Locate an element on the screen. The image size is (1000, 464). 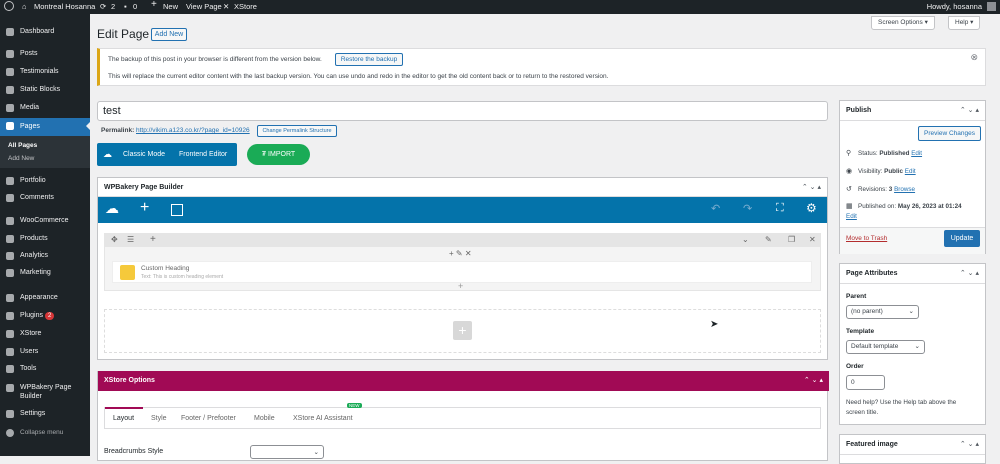
sidebar-item-products: Products is located at coordinates (45, 239).